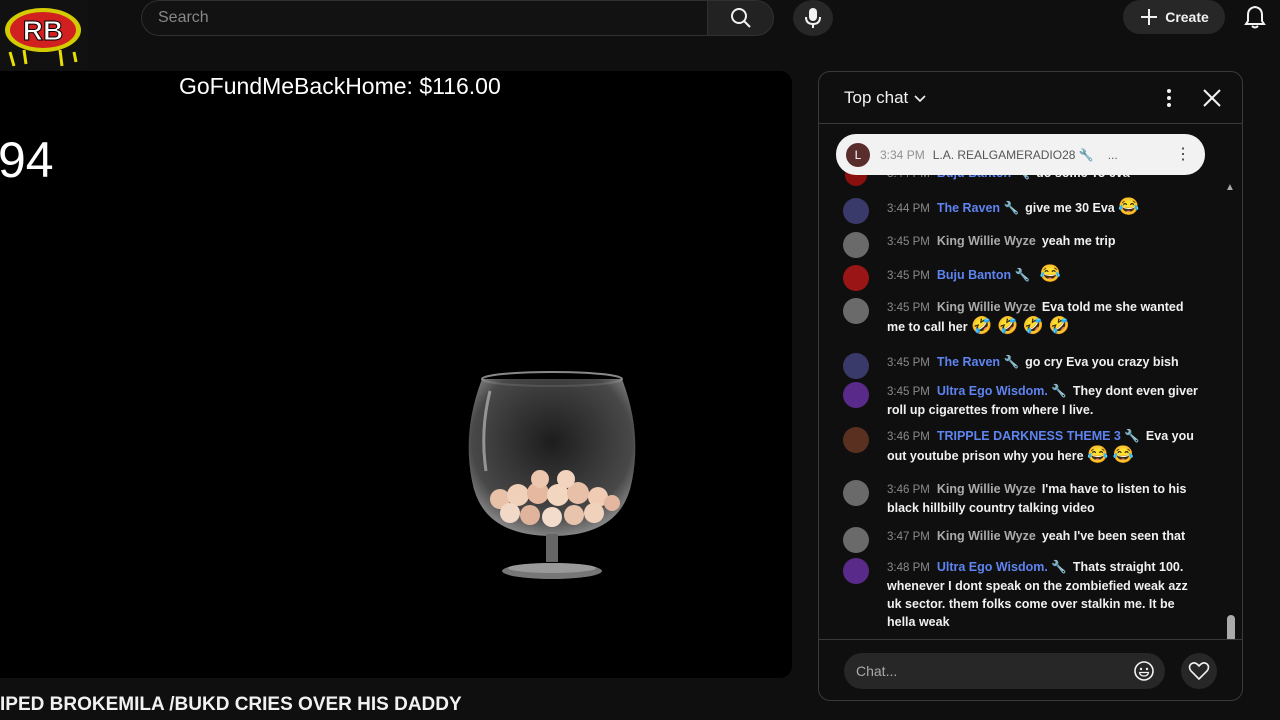 The height and width of the screenshot is (720, 1280). What do you see at coordinates (908, 490) in the screenshot?
I see `chat-message-time: 3:46 PM` at bounding box center [908, 490].